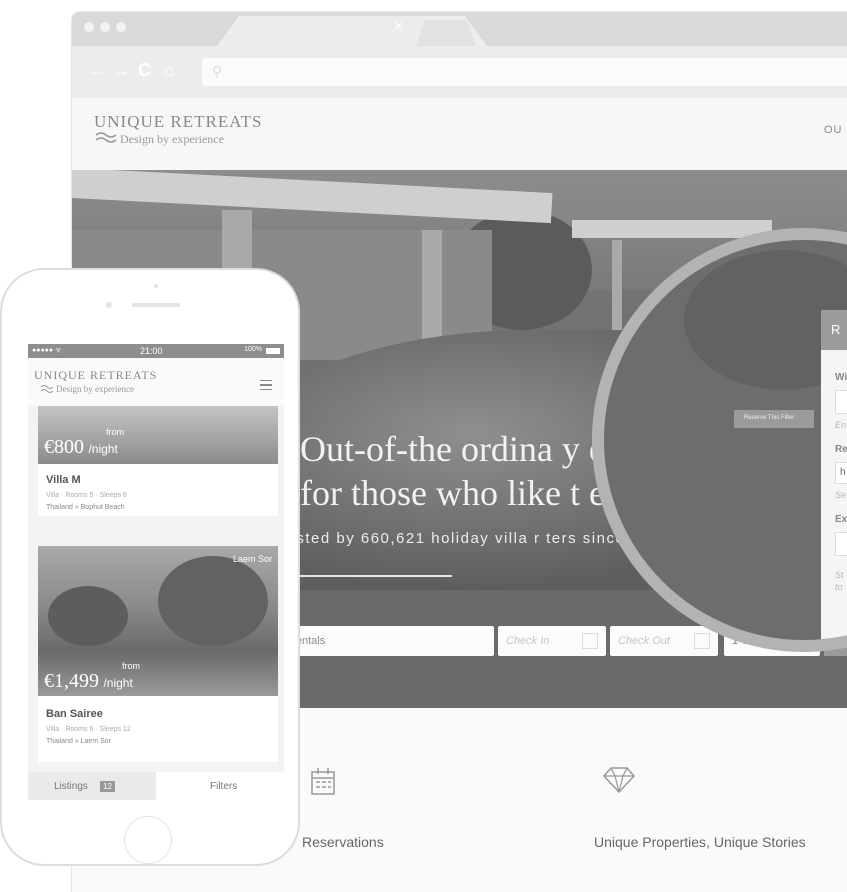  What do you see at coordinates (644, 641) in the screenshot?
I see `check-out-placeholder: Check Out` at bounding box center [644, 641].